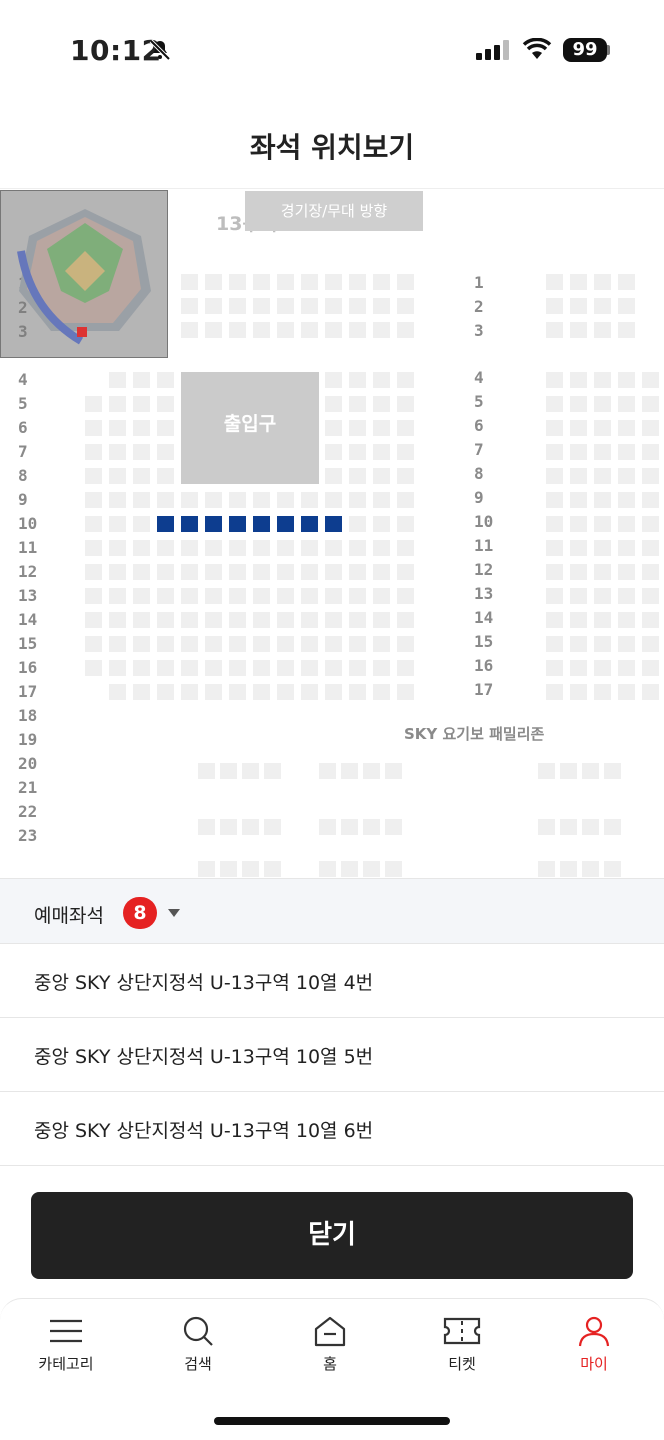 Image resolution: width=664 pixels, height=1440 pixels. What do you see at coordinates (84, 274) in the screenshot?
I see `stadium-minimap` at bounding box center [84, 274].